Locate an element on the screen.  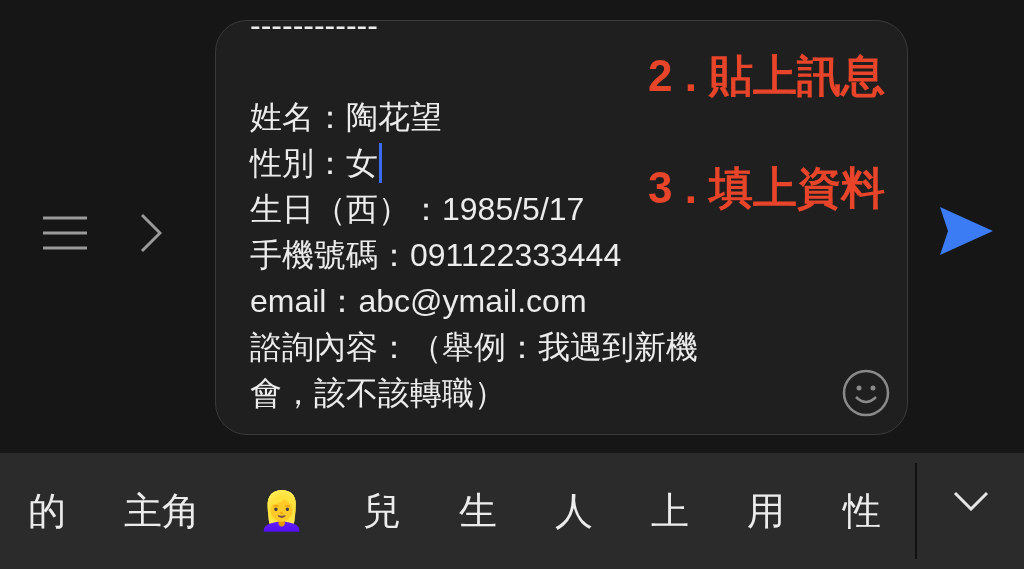
suggestion-item: 兒 is located at coordinates (382, 511).